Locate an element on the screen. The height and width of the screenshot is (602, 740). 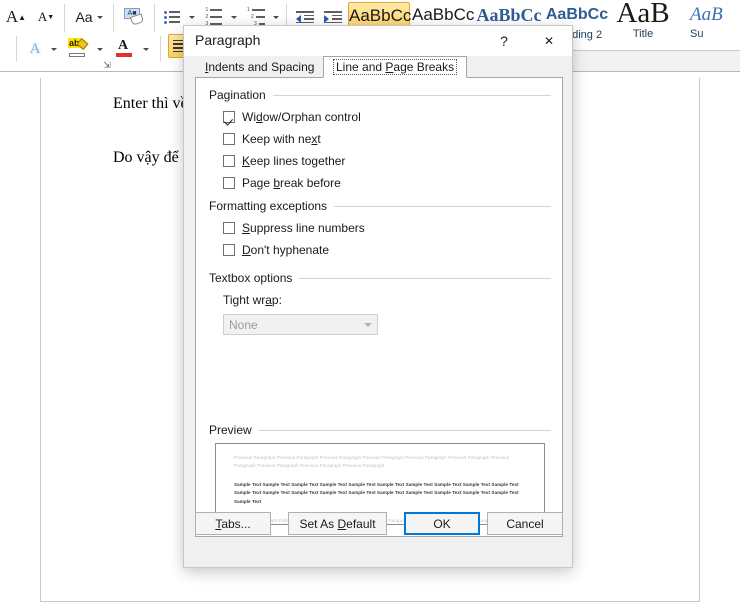
tight-wrap-value: None is located at coordinates (243, 324).